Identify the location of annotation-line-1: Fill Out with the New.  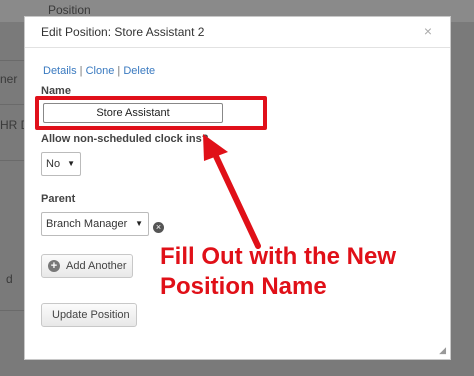
(278, 256).